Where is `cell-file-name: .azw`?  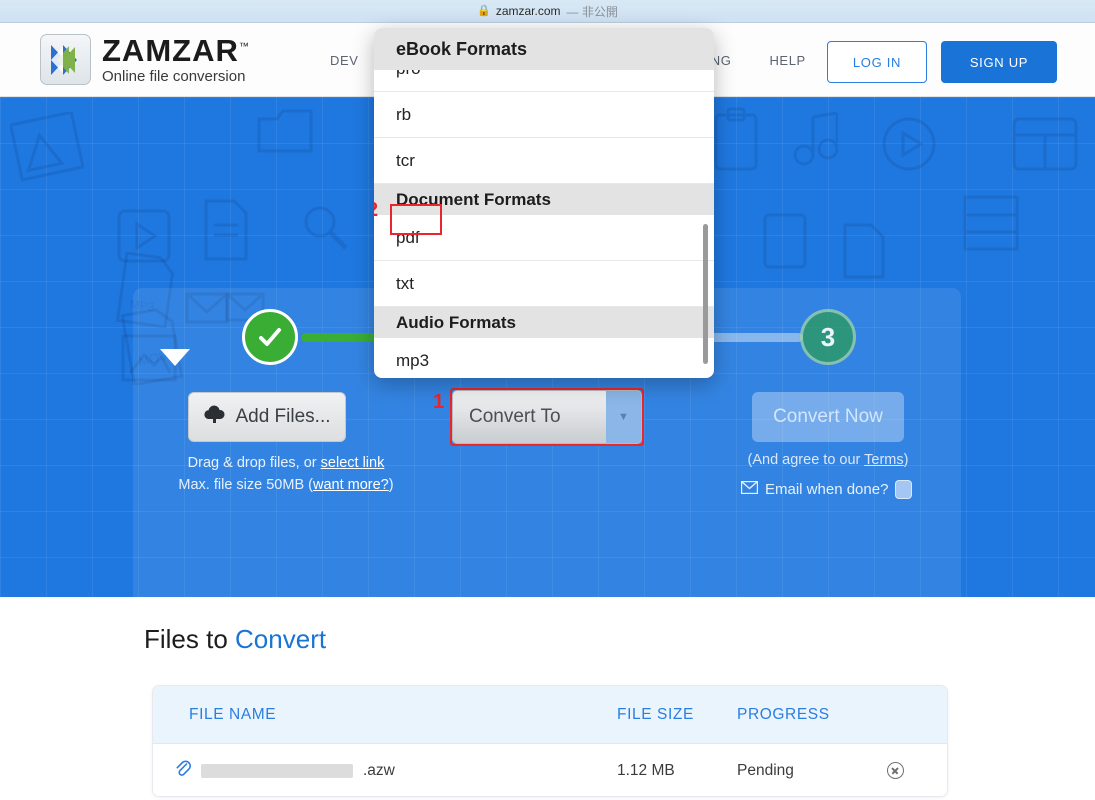
cell-file-name: .azw is located at coordinates (396, 770).